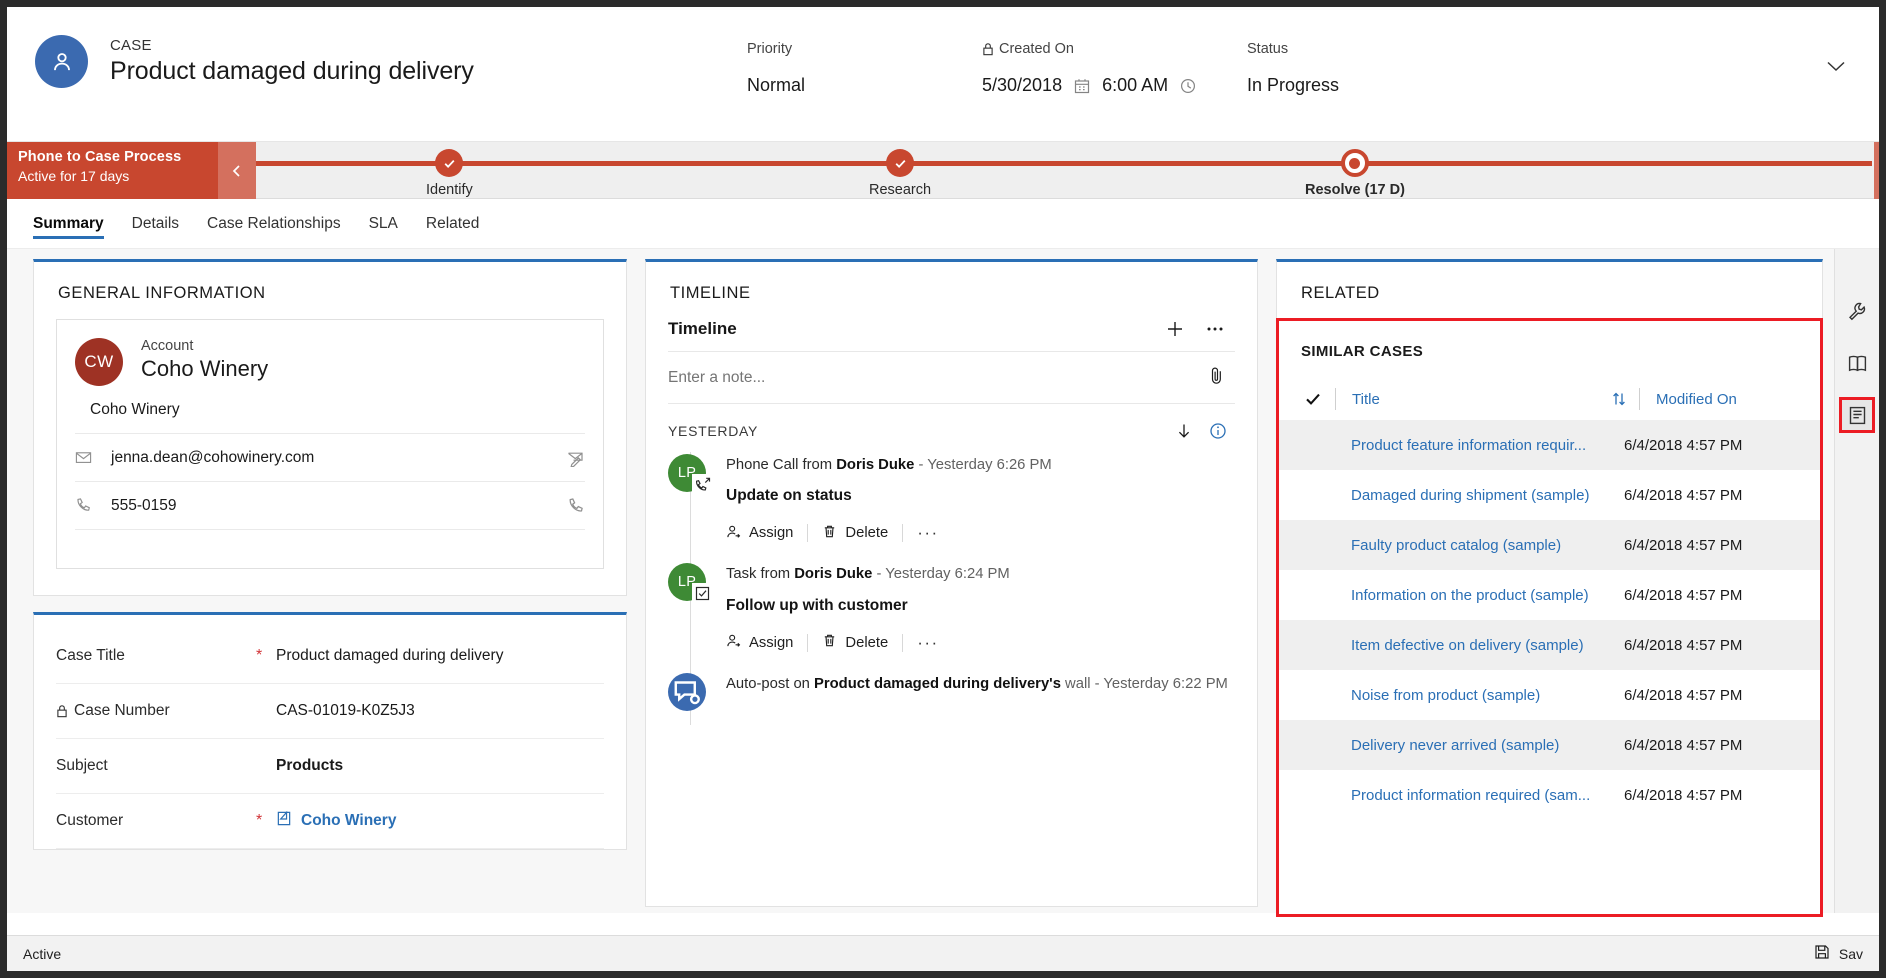  I want to click on similar-cases-header-row: Title Modified On, so click(1549, 399).